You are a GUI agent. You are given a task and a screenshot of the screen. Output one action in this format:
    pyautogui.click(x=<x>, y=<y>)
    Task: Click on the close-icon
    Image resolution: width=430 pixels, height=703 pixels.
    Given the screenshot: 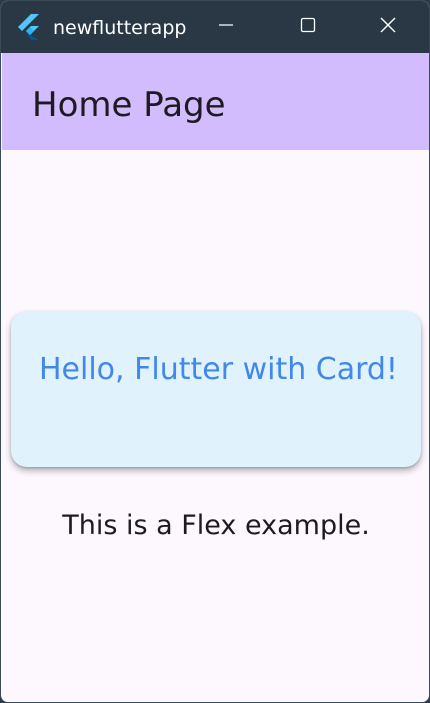 What is the action you would take?
    pyautogui.click(x=388, y=27)
    